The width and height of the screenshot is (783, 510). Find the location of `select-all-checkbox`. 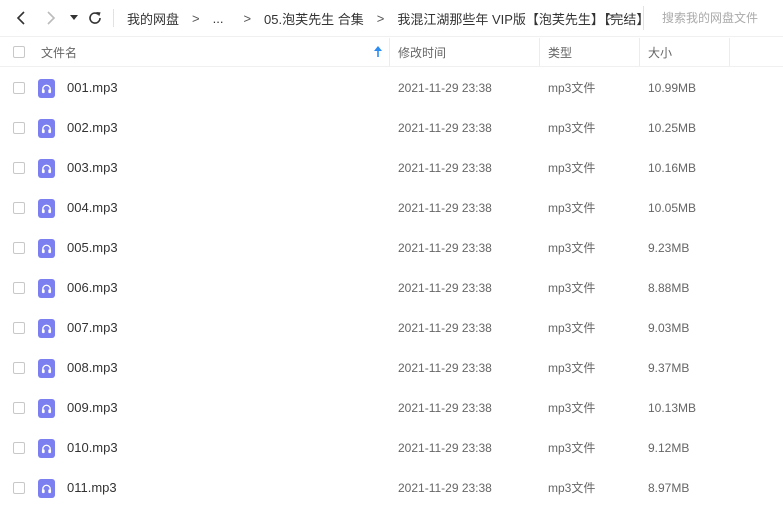

select-all-checkbox is located at coordinates (19, 52).